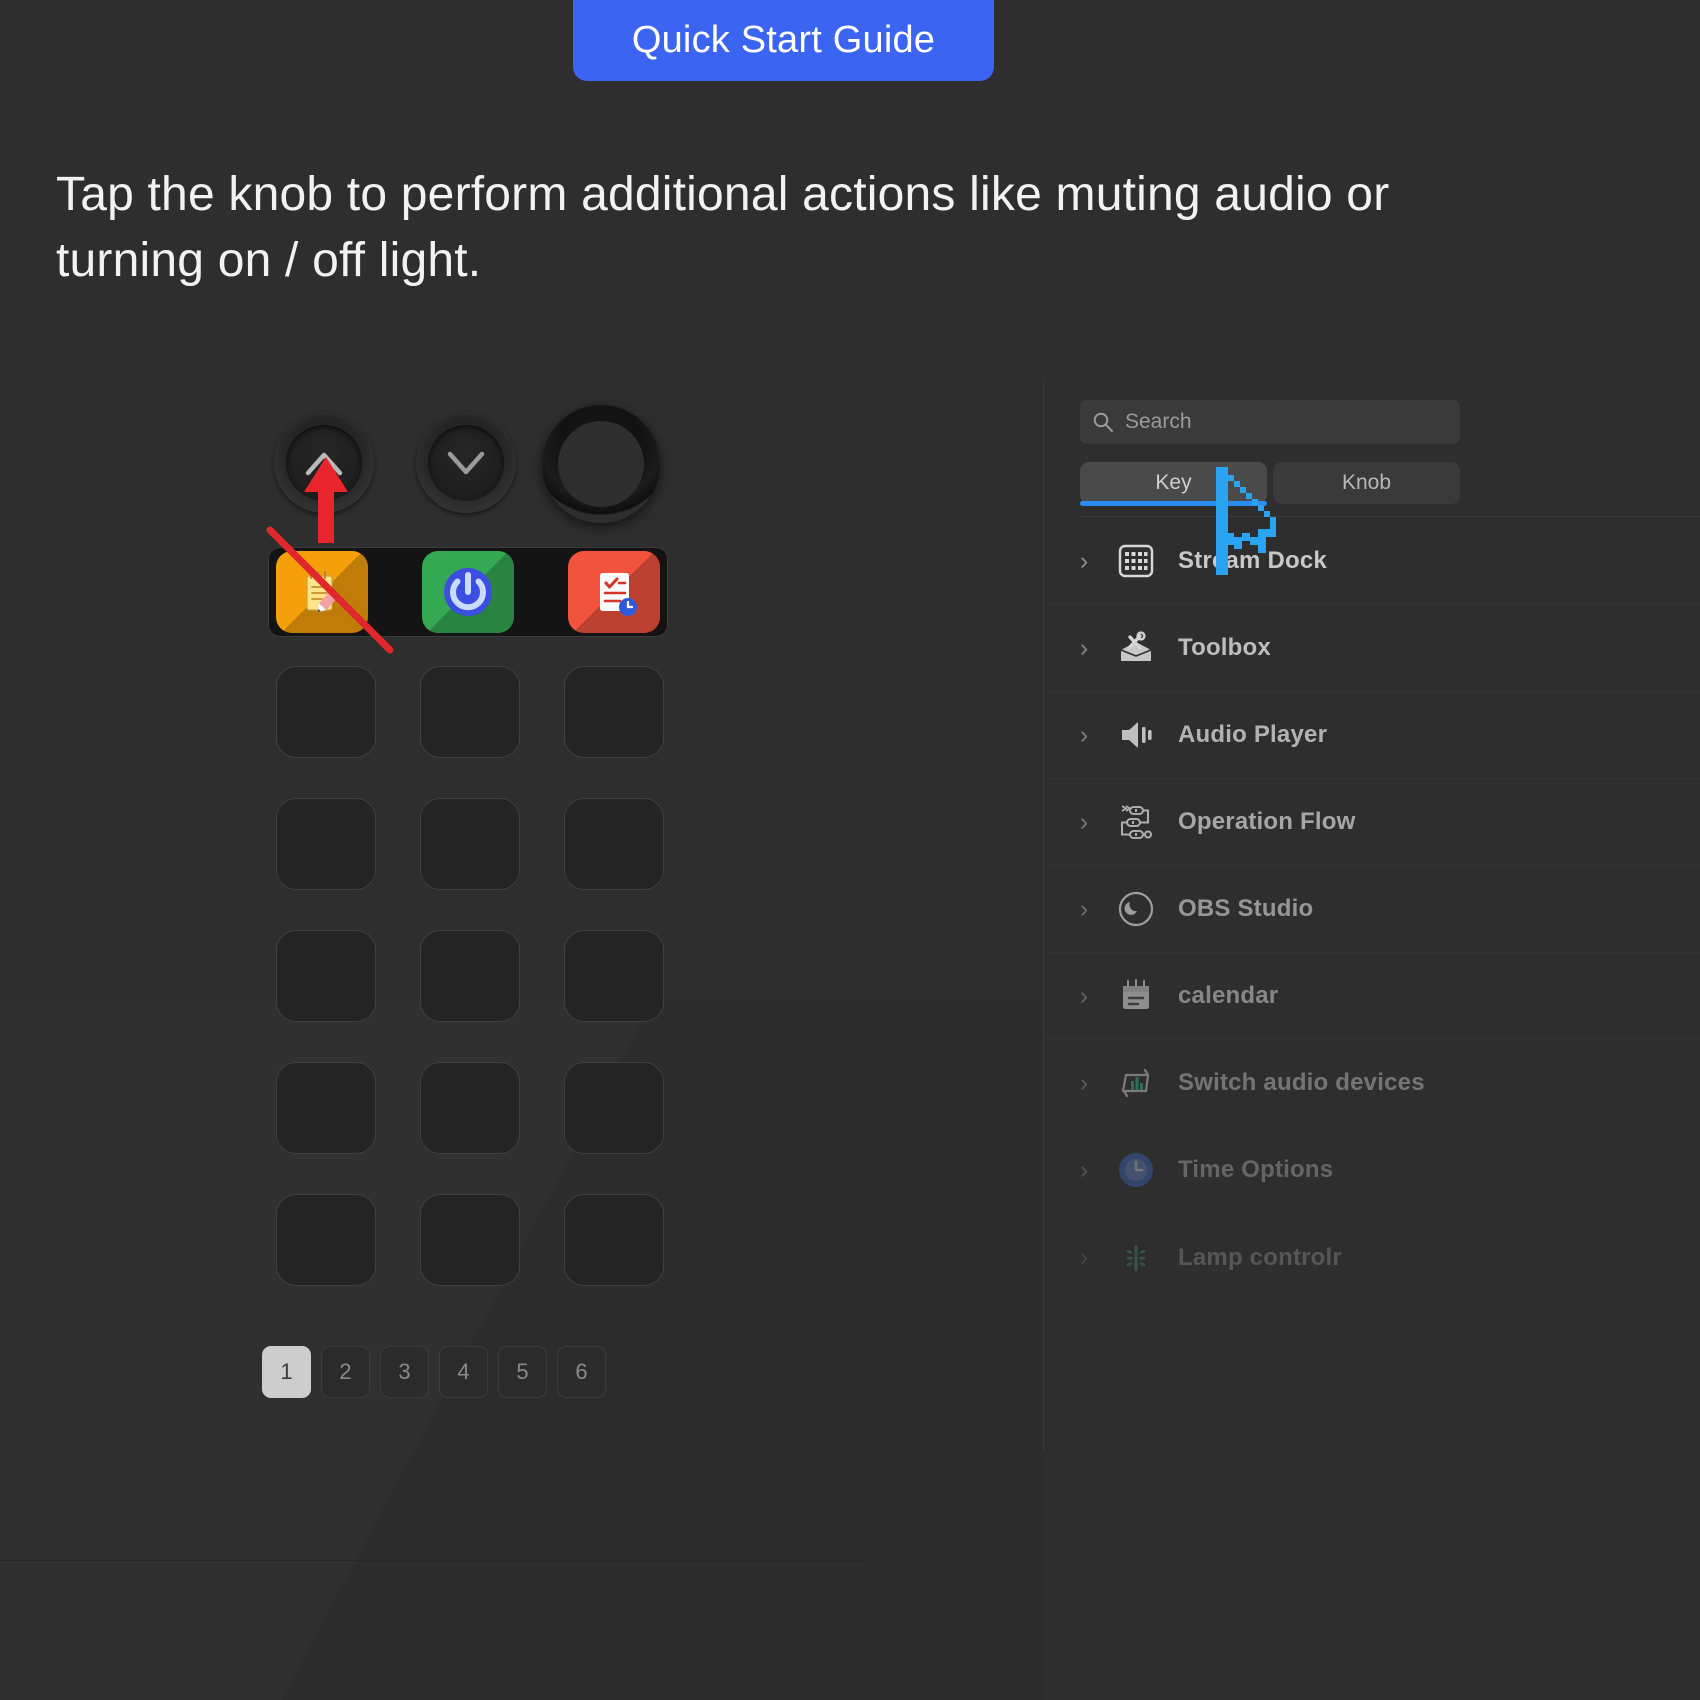  I want to click on category-label: OBS Studio, so click(1246, 908).